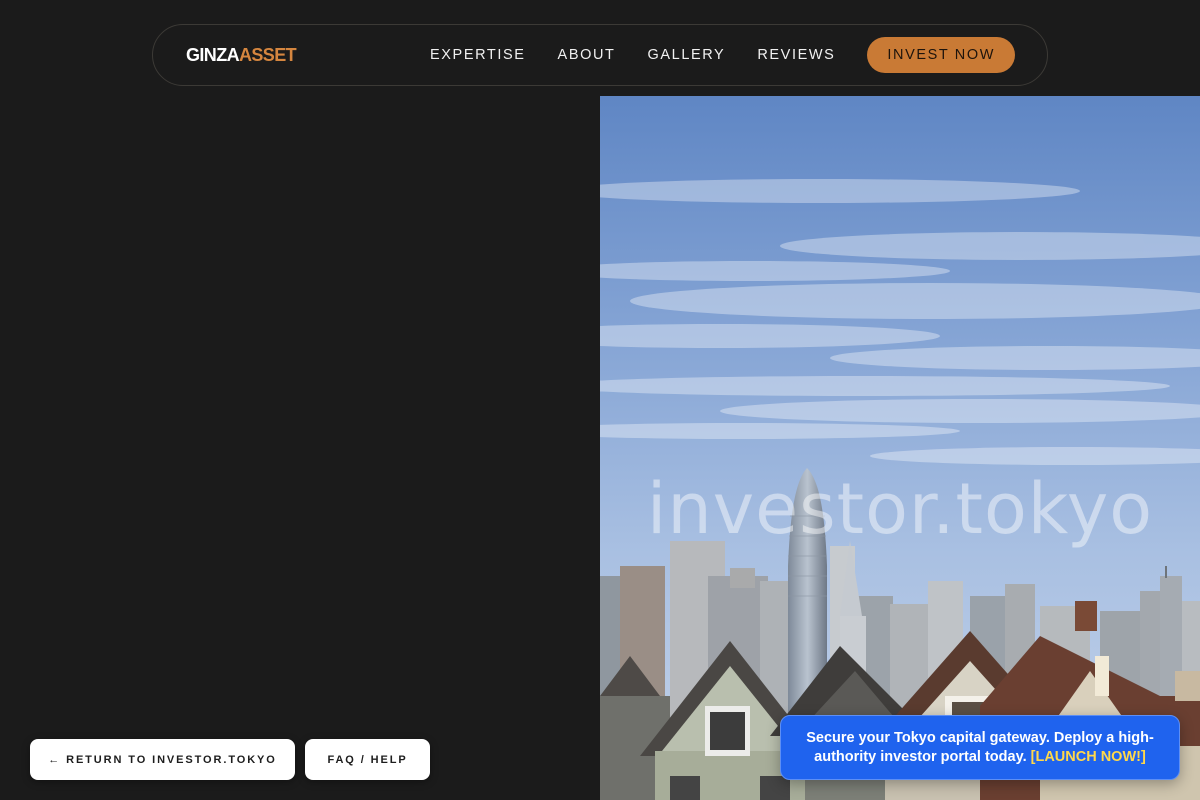  I want to click on nav-link-reviews: REVIEWS, so click(796, 55).